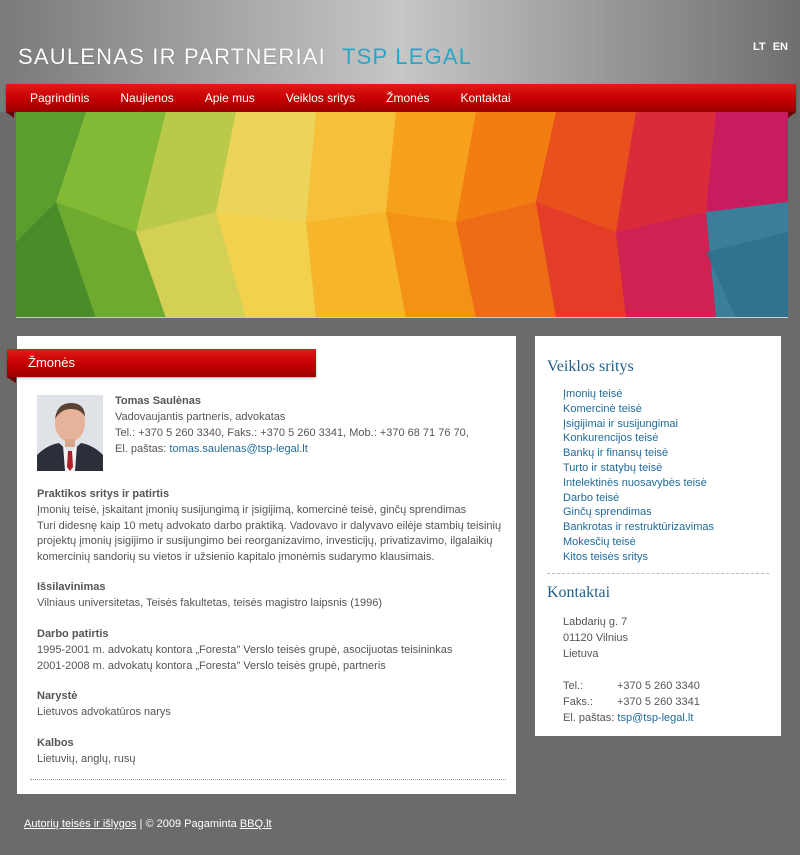  What do you see at coordinates (320, 98) in the screenshot?
I see `nav-item-veiklos-sritys: Veiklos sritys` at bounding box center [320, 98].